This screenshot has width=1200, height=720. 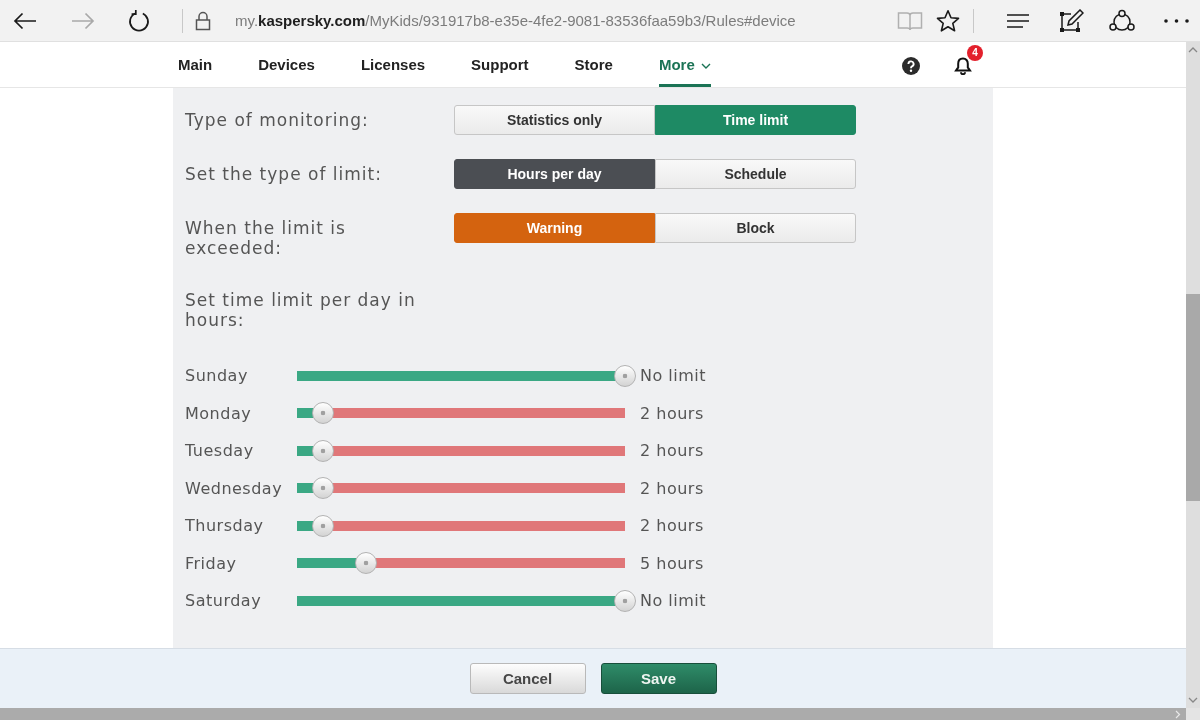 What do you see at coordinates (234, 488) in the screenshot?
I see `day-label: Wednesday` at bounding box center [234, 488].